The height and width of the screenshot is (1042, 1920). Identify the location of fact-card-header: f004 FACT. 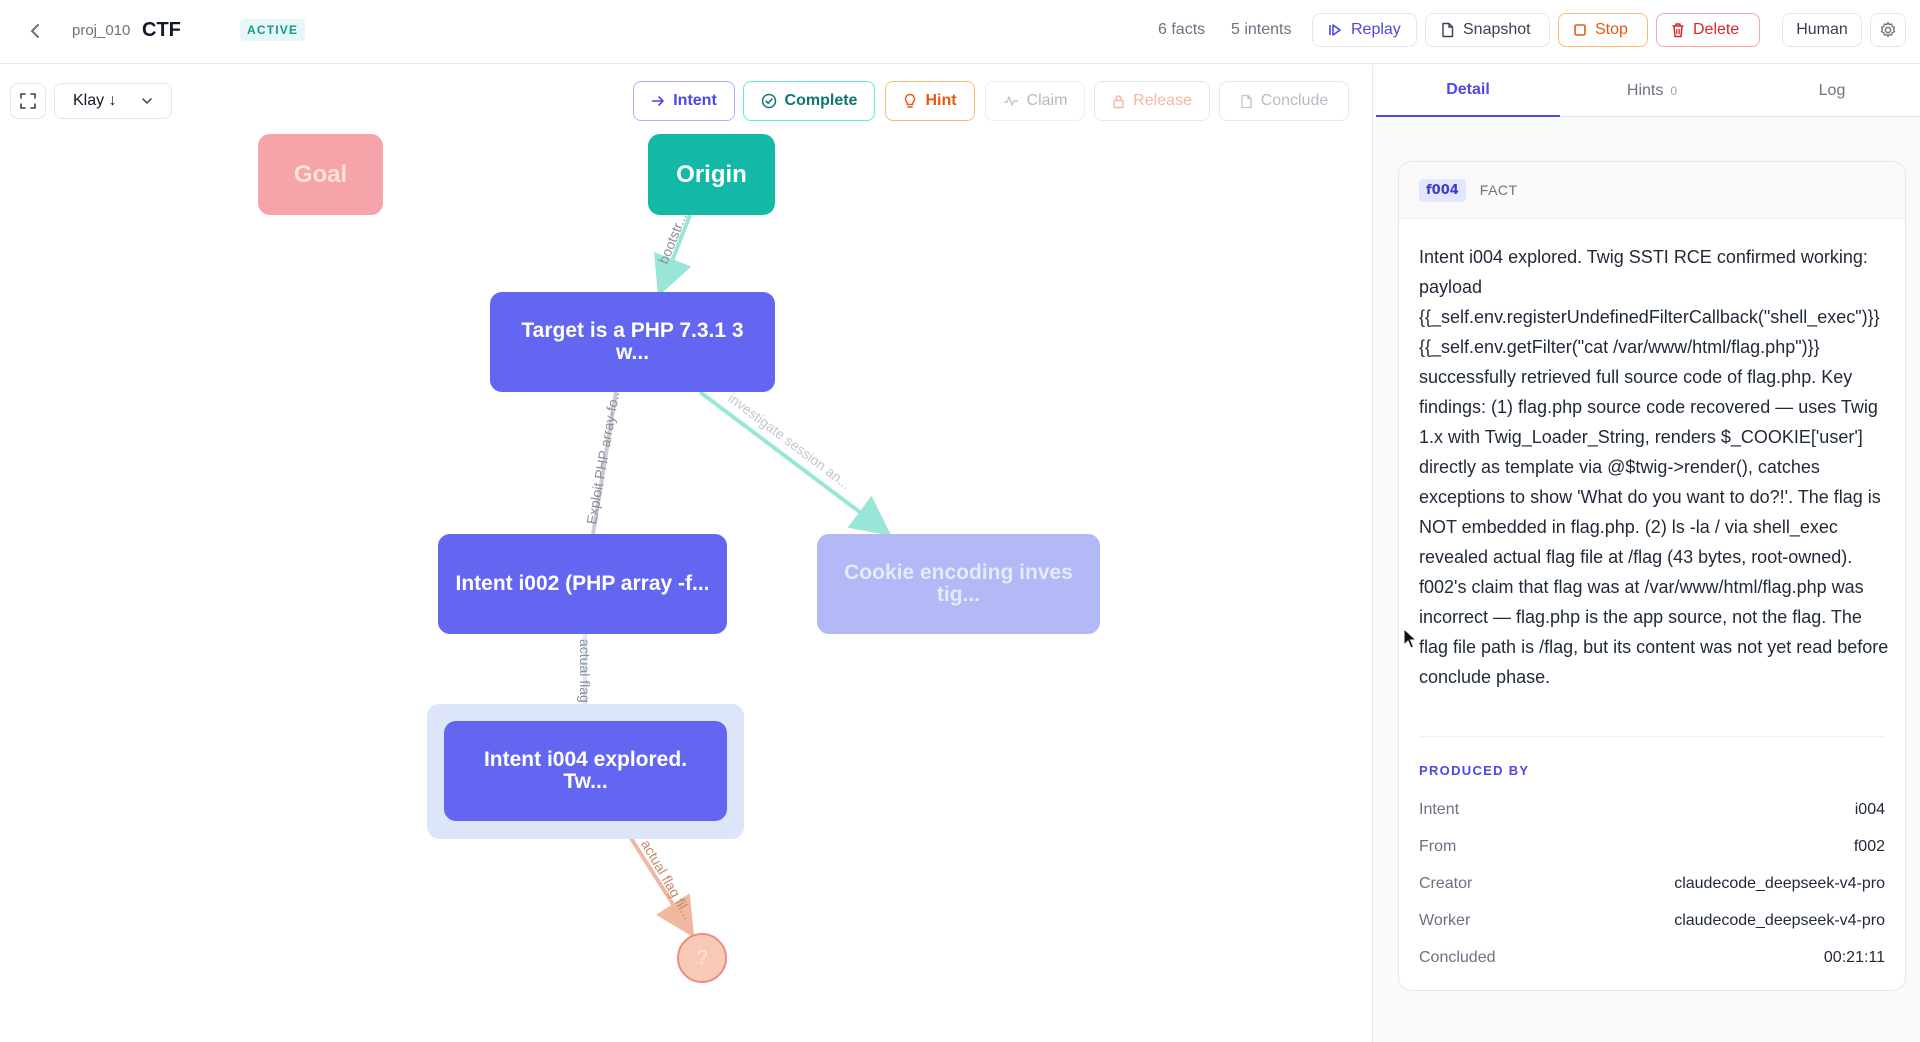
(1652, 190).